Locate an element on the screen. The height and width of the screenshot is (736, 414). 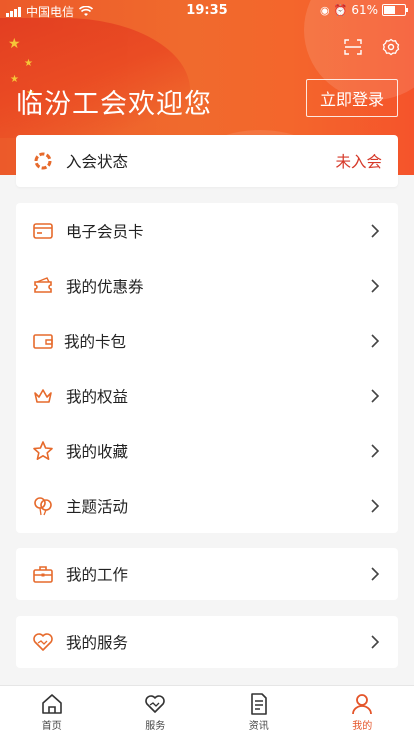
gear-icon is located at coordinates (391, 47).